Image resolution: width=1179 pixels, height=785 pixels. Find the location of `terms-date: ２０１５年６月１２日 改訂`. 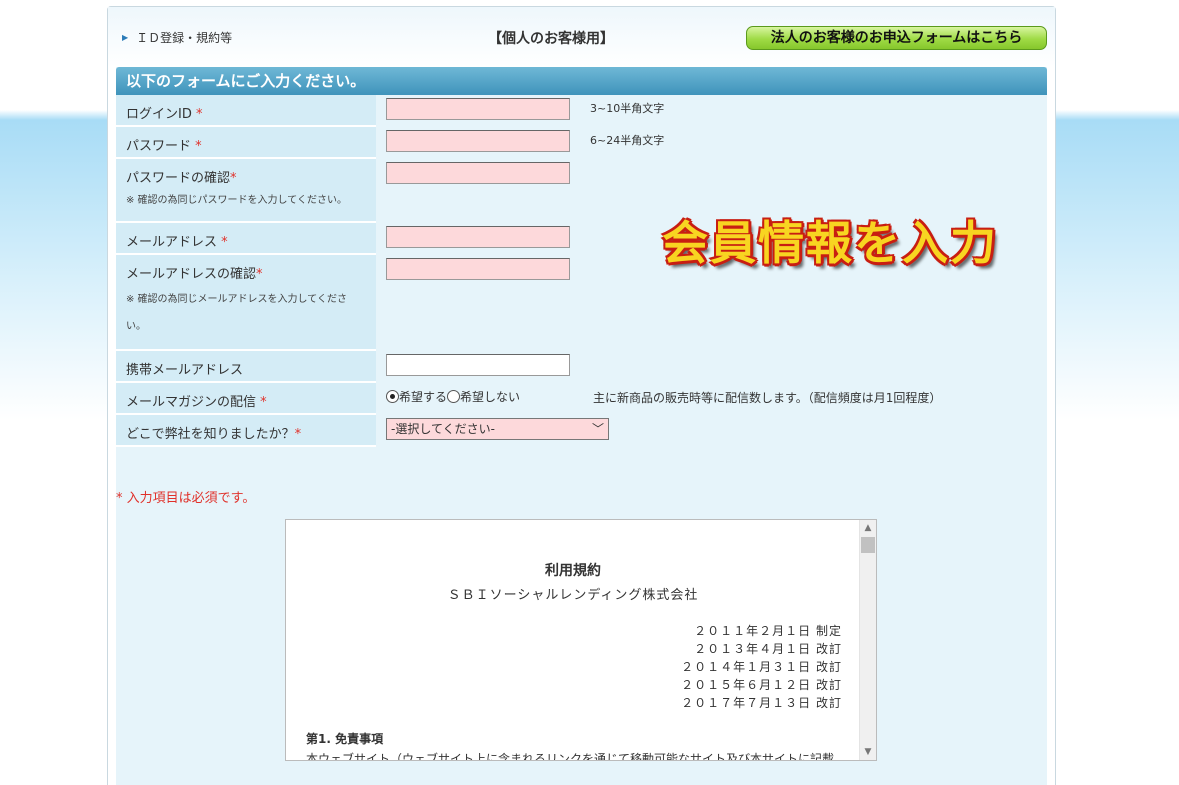

terms-date: ２０１５年６月１２日 改訂 is located at coordinates (761, 685).